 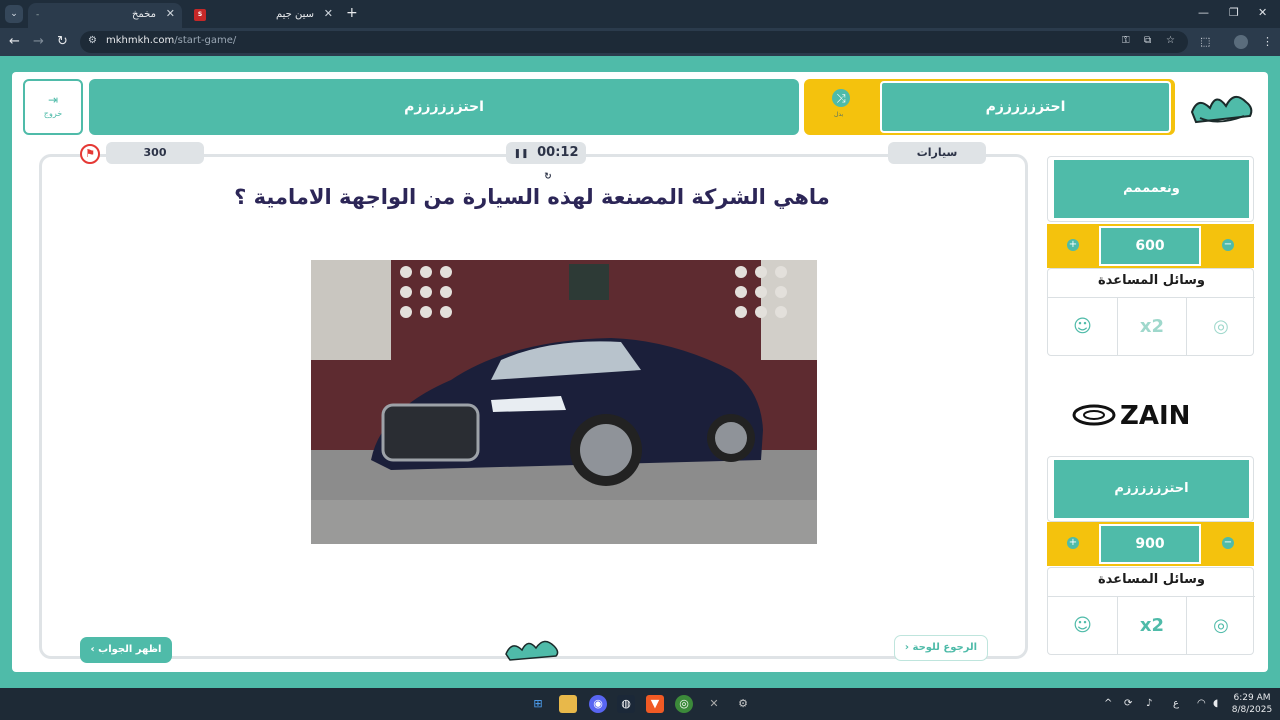 What do you see at coordinates (743, 704) in the screenshot?
I see `app-icon: ⚙` at bounding box center [743, 704].